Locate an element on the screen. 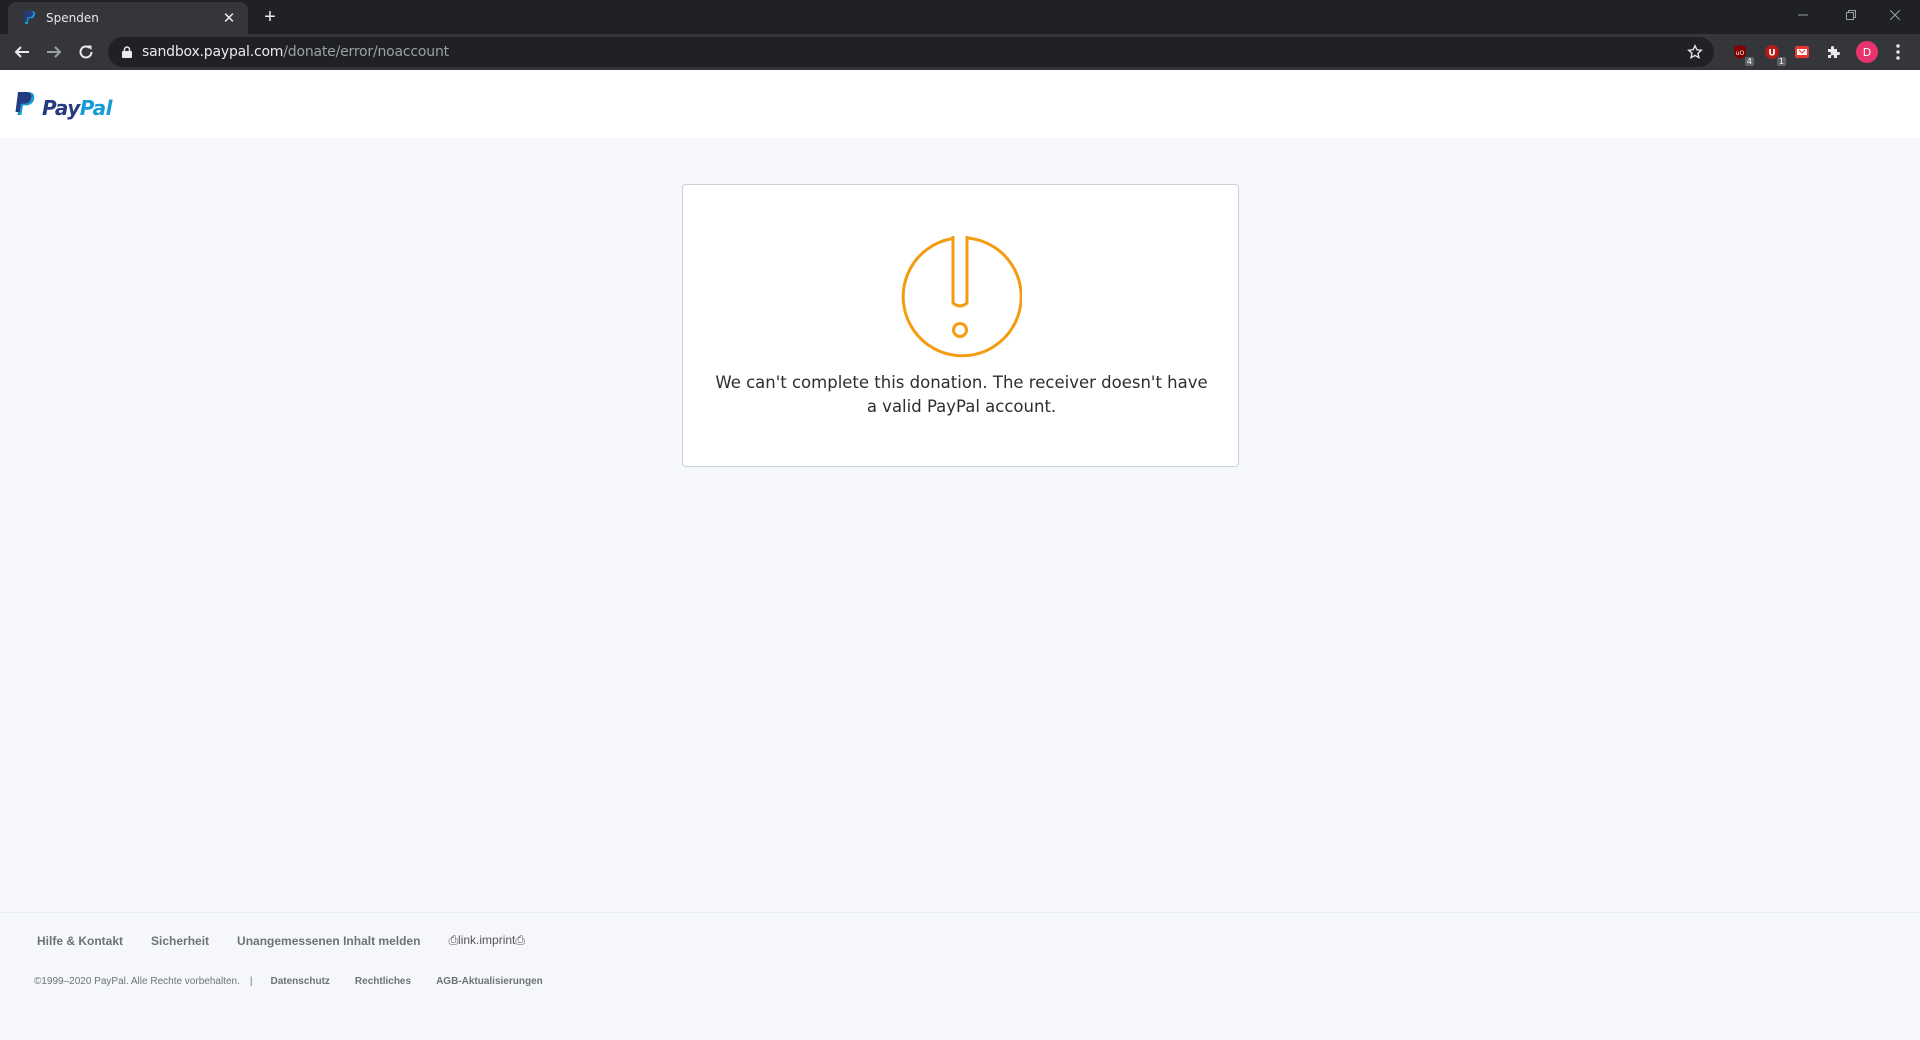 The image size is (1920, 1040). ublock-secondary-badge: 1 is located at coordinates (1781, 61).